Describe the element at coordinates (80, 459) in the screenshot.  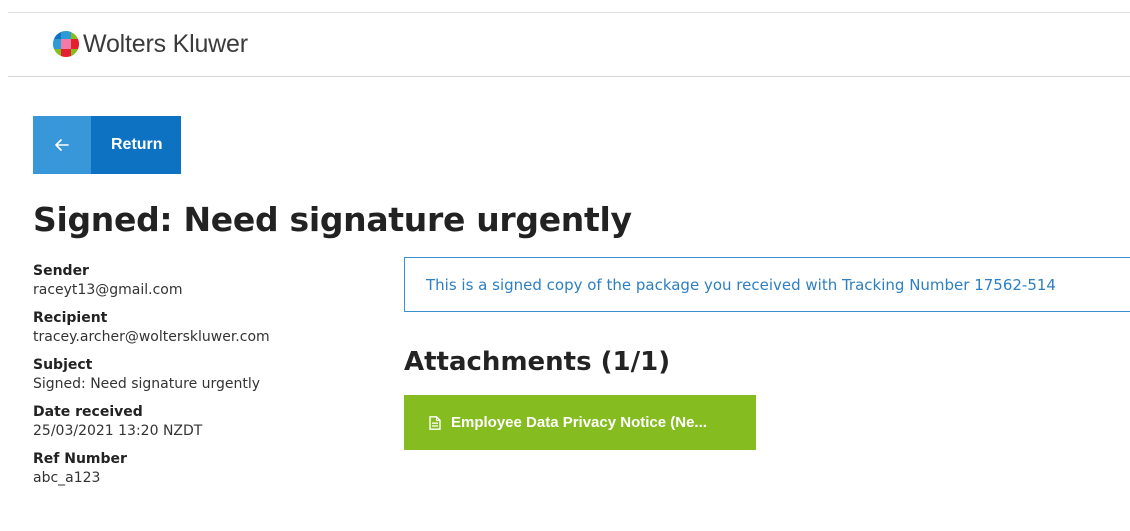
I see `ref-number-label: Ref Number` at that location.